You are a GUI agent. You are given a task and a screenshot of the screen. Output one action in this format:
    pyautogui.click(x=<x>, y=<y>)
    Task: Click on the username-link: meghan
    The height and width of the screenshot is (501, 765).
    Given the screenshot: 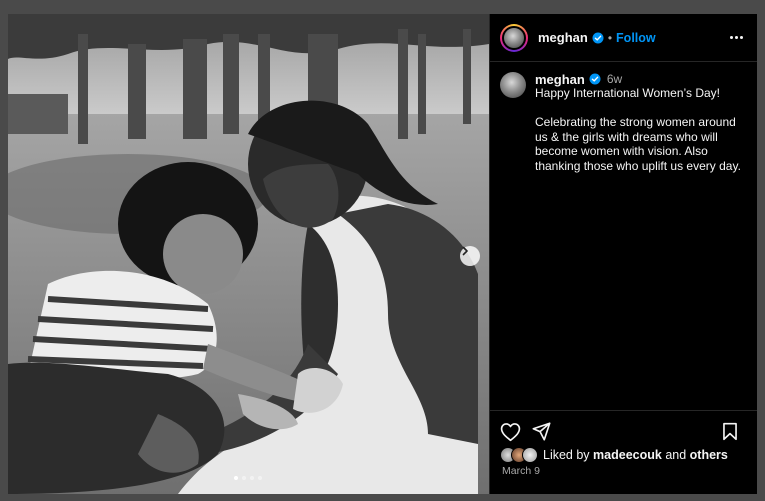 What is the action you would take?
    pyautogui.click(x=563, y=37)
    